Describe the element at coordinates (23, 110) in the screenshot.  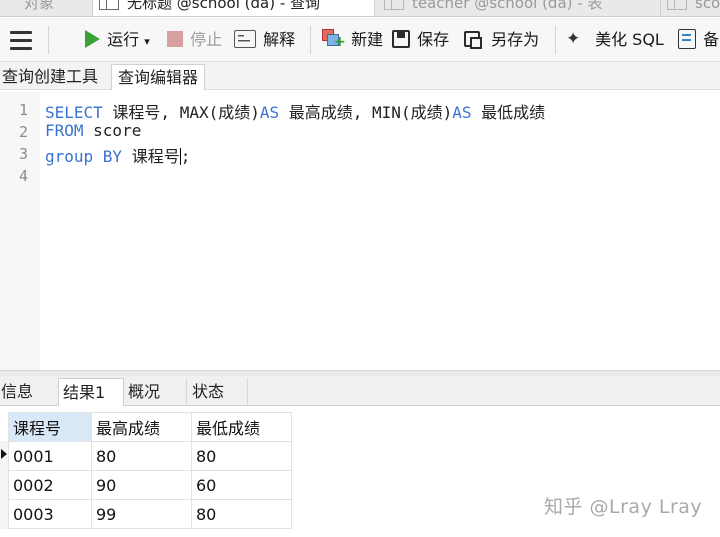
I see `line-number: 1` at that location.